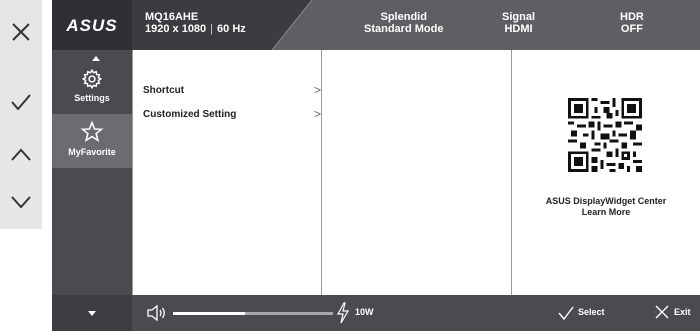 This screenshot has width=700, height=331. I want to click on hdr-label: HDR, so click(632, 17).